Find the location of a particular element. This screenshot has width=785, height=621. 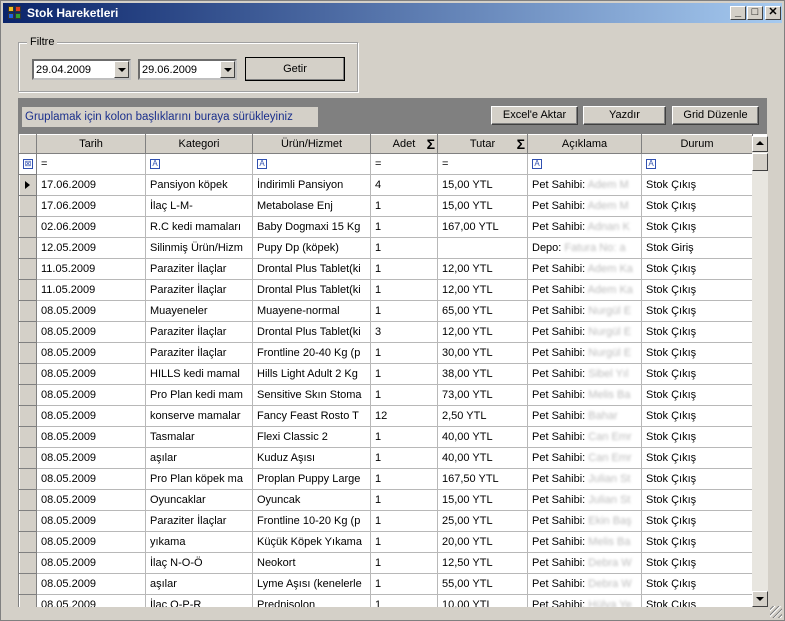

column-filter-cell: A is located at coordinates (697, 164).